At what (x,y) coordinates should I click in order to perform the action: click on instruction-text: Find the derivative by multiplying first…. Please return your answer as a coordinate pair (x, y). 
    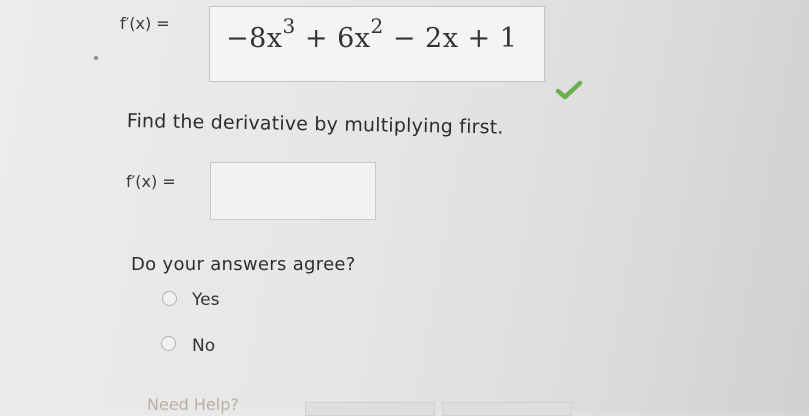
    Looking at the image, I should click on (315, 124).